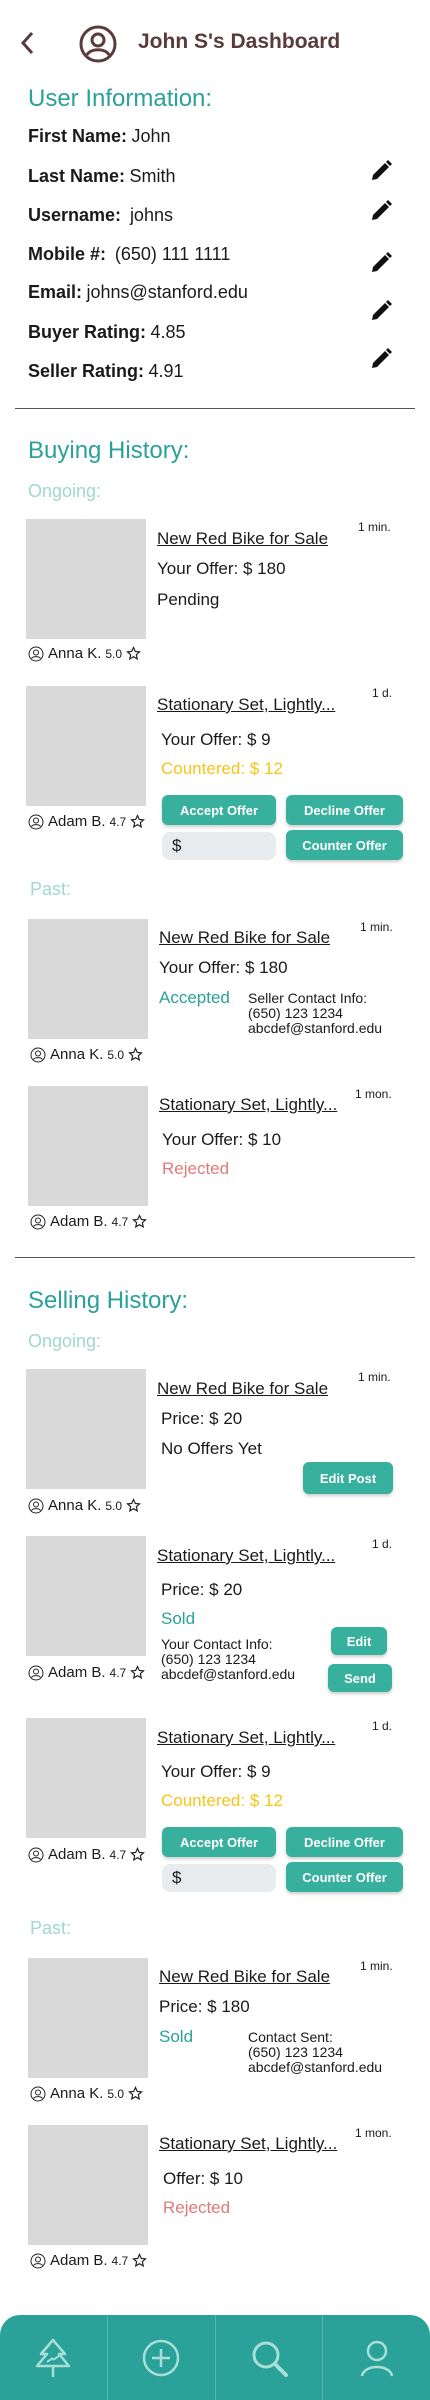 The height and width of the screenshot is (2400, 430). I want to click on page-title: John S's Dashboard, so click(239, 41).